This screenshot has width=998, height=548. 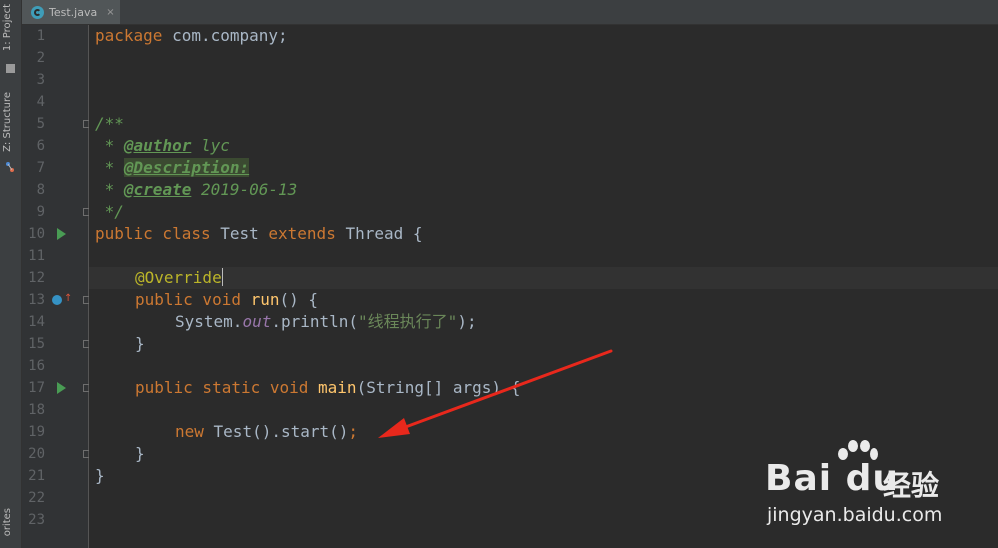 What do you see at coordinates (832, 478) in the screenshot?
I see `watermark-logo-text: Bai du` at bounding box center [832, 478].